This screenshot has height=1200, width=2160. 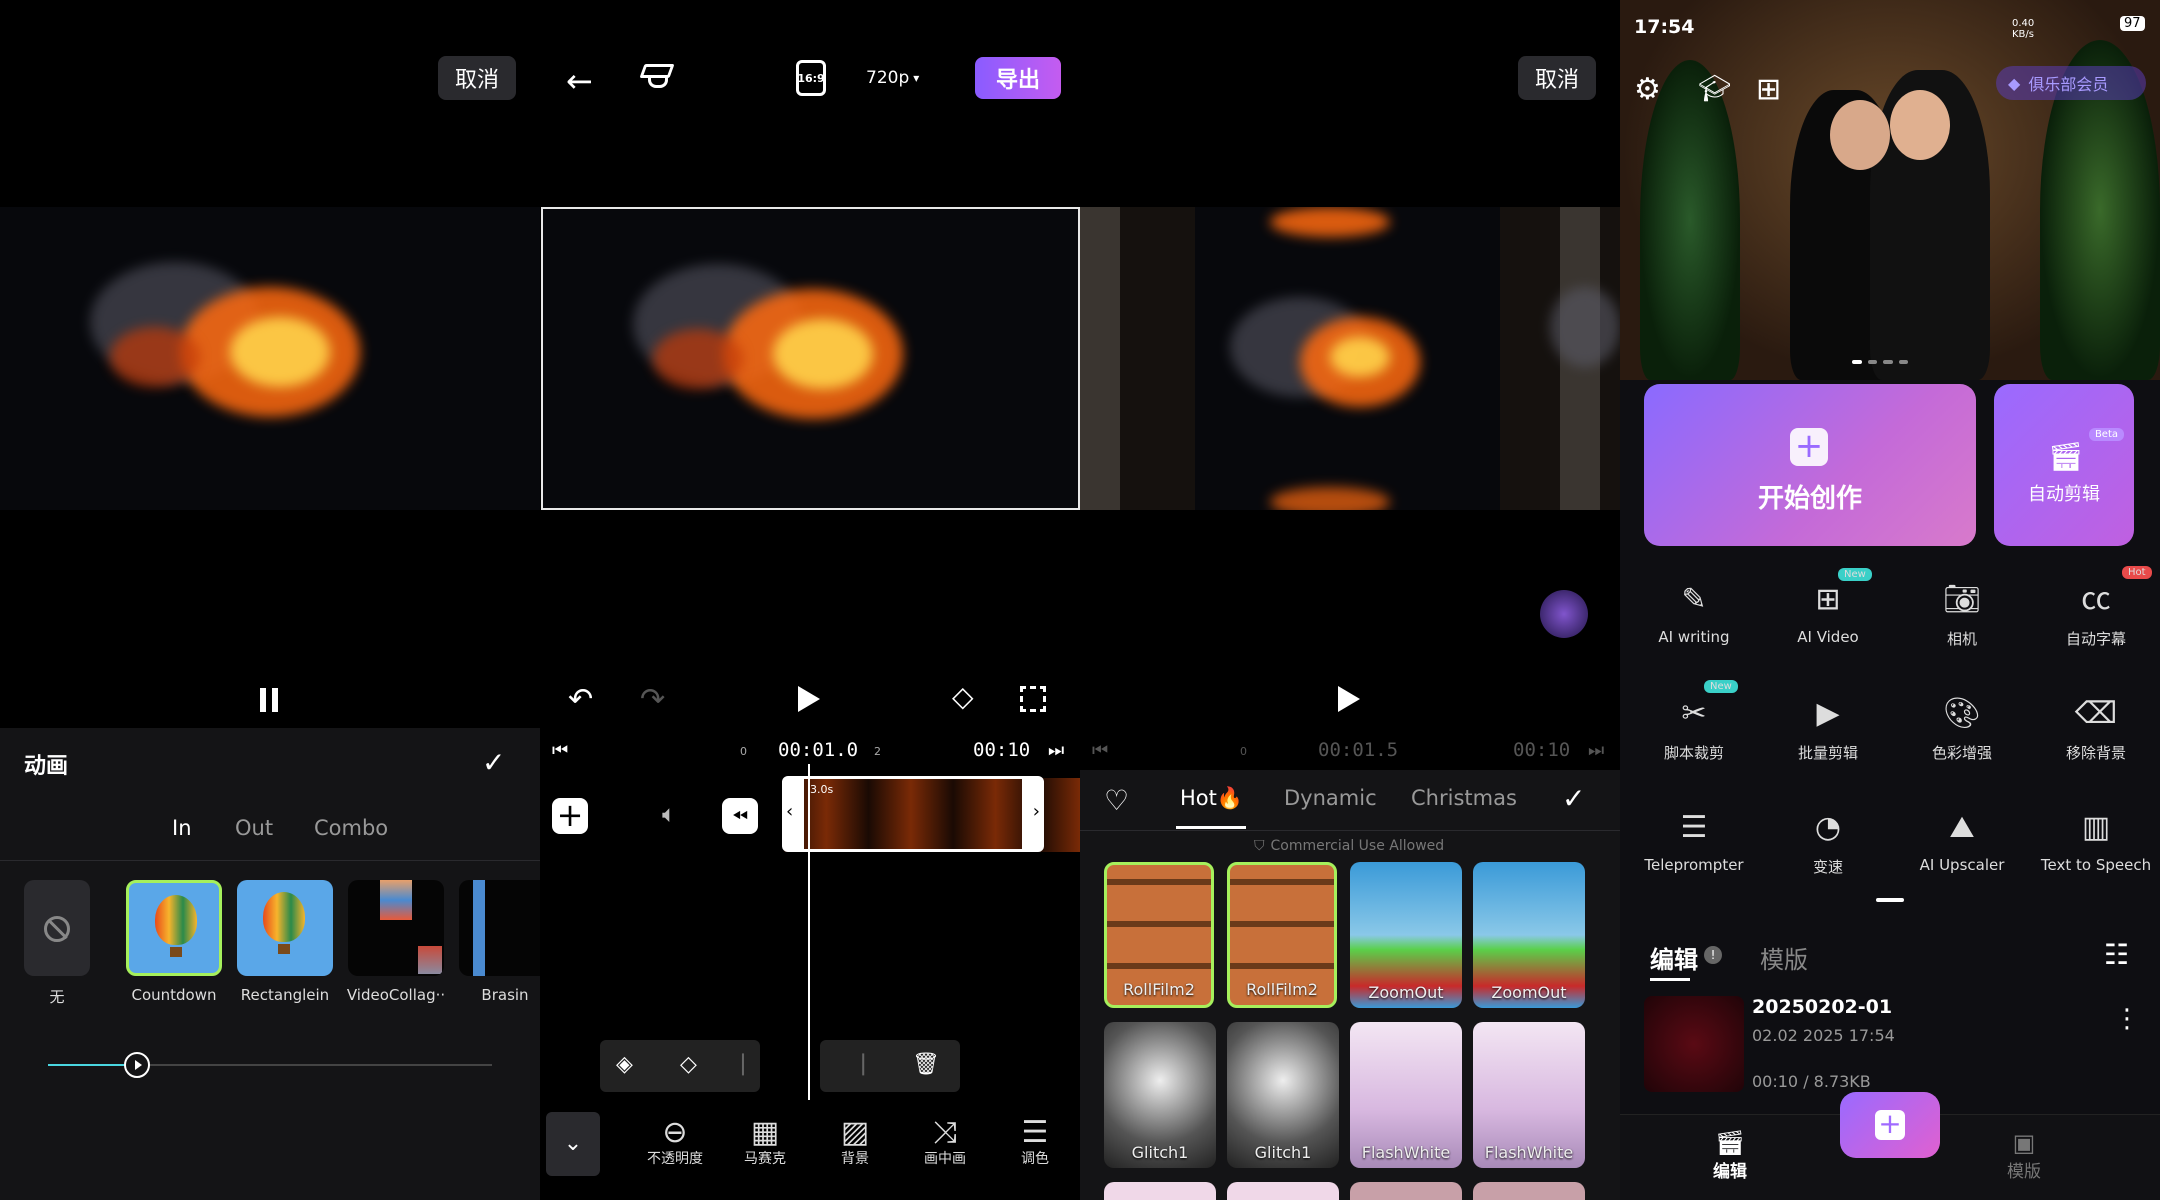 What do you see at coordinates (789, 811) in the screenshot?
I see `trim-left-icon: ‹` at bounding box center [789, 811].